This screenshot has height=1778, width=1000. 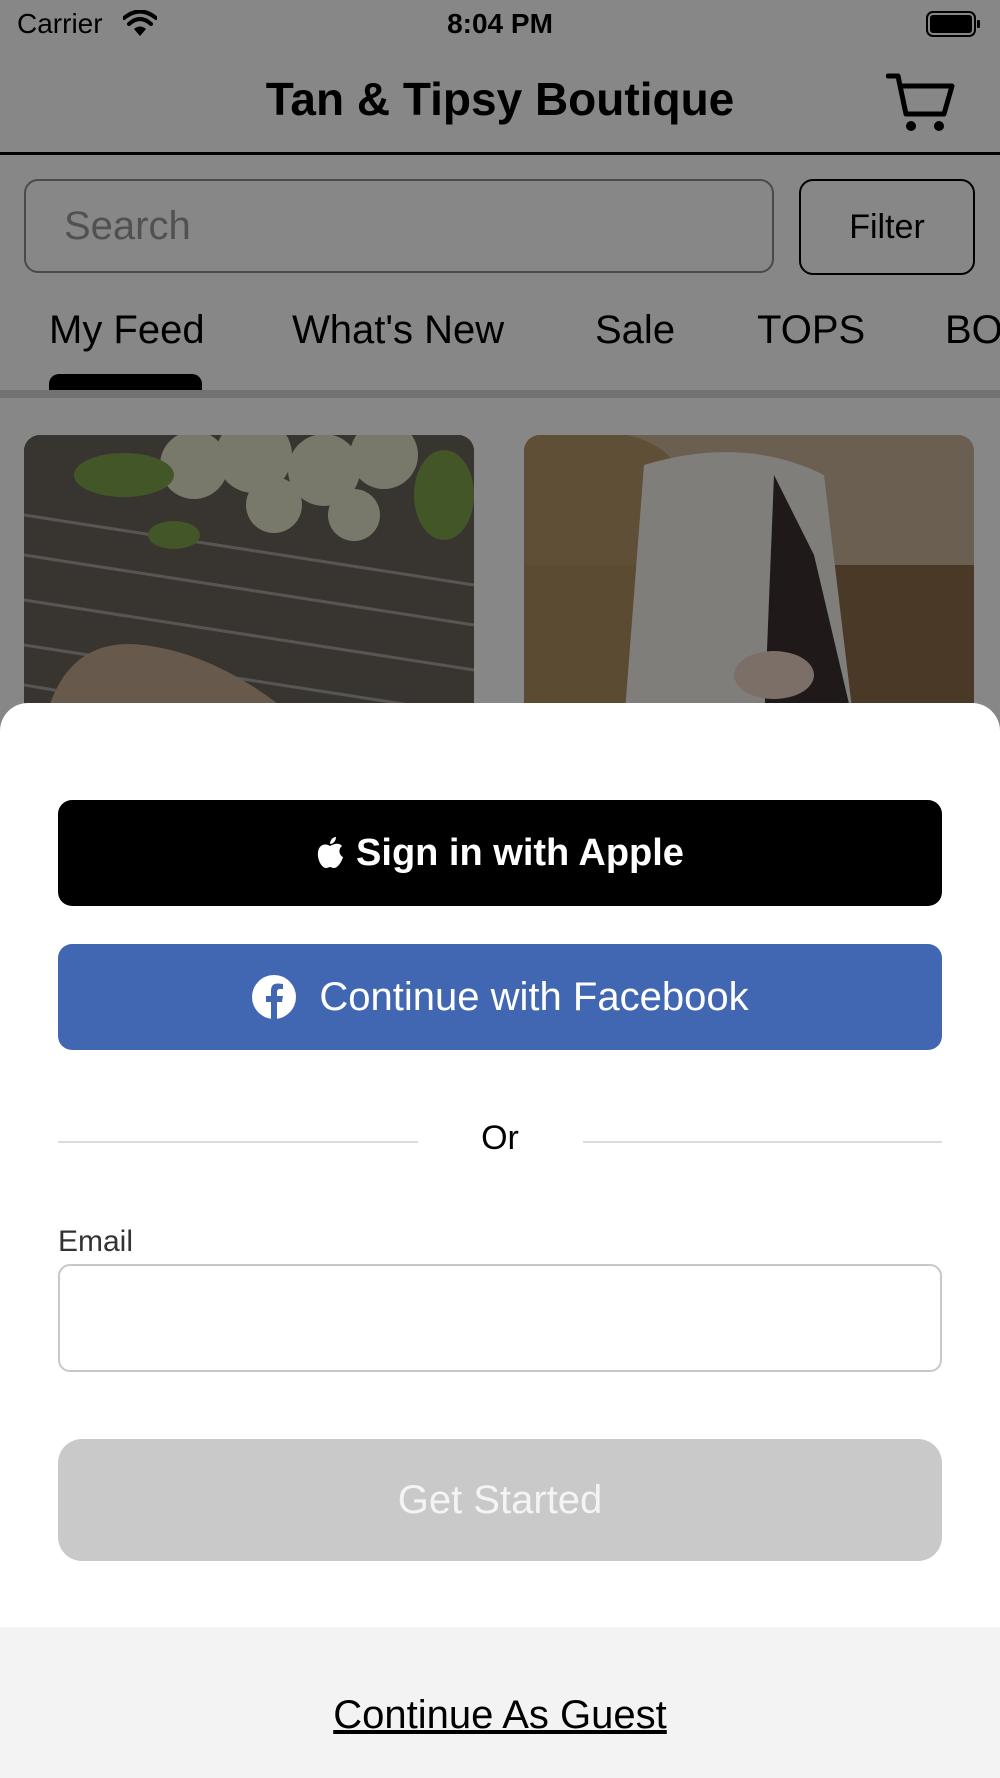 I want to click on get-started-button: Get Started, so click(x=500, y=1500).